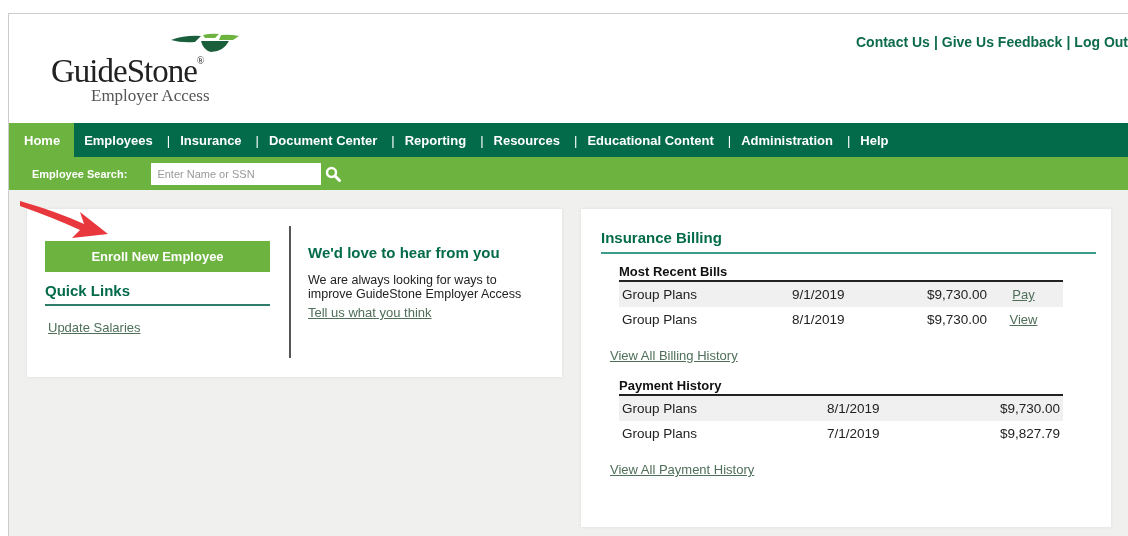 The height and width of the screenshot is (536, 1128). I want to click on history-link: View All Billing History, so click(674, 355).